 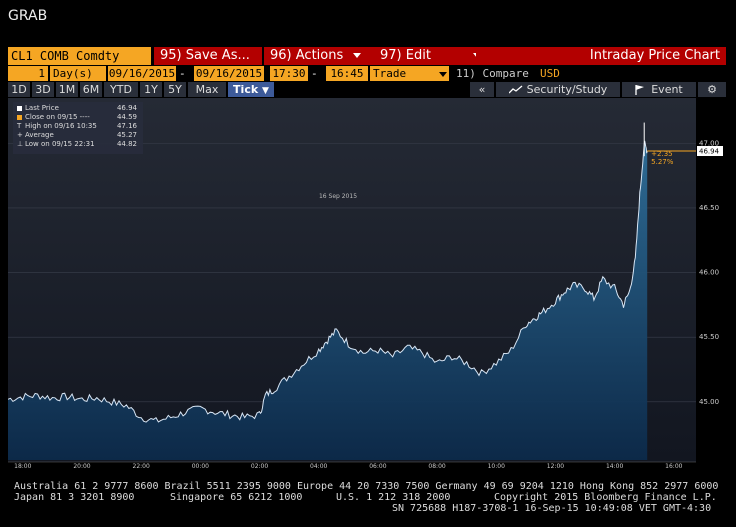 I want to click on legend-average: + Average 45.27, so click(x=78, y=135).